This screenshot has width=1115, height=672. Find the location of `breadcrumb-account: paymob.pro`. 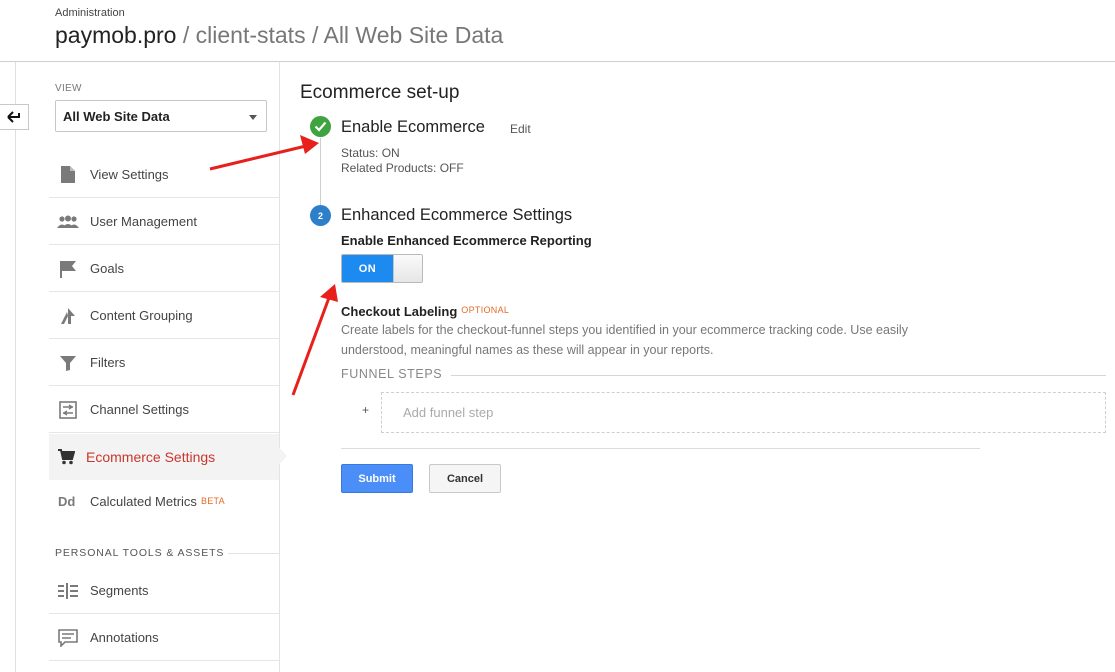

breadcrumb-account: paymob.pro is located at coordinates (115, 35).